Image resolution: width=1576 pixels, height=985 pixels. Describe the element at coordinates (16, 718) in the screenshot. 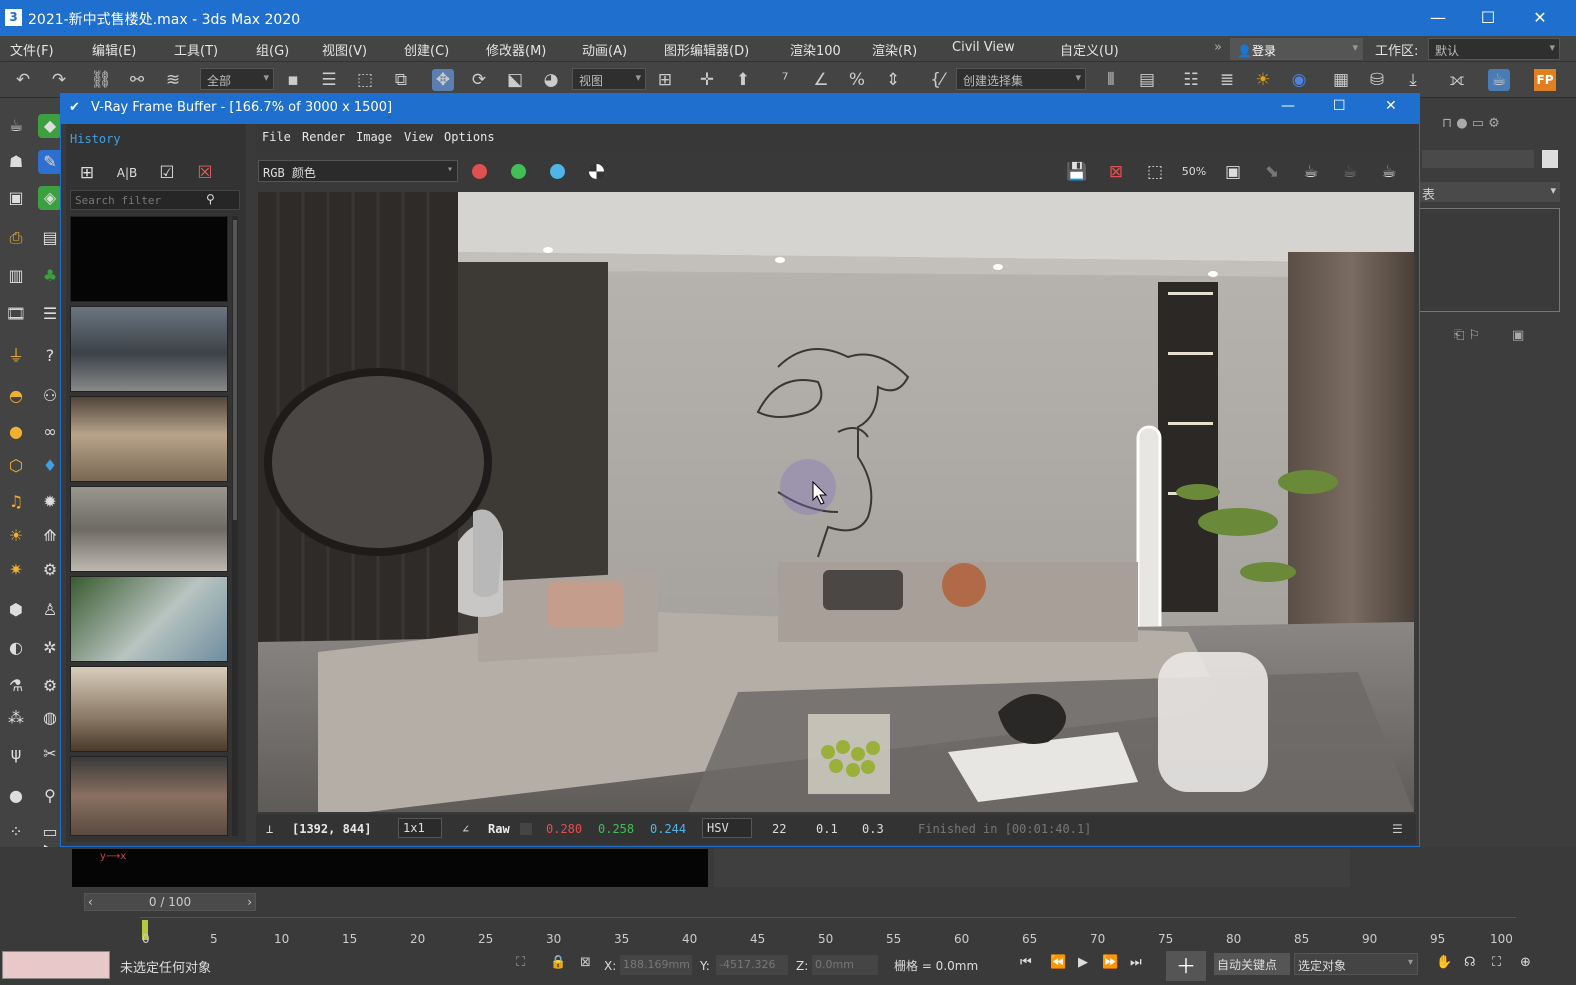

I see `scatter-icon: ⁂` at that location.